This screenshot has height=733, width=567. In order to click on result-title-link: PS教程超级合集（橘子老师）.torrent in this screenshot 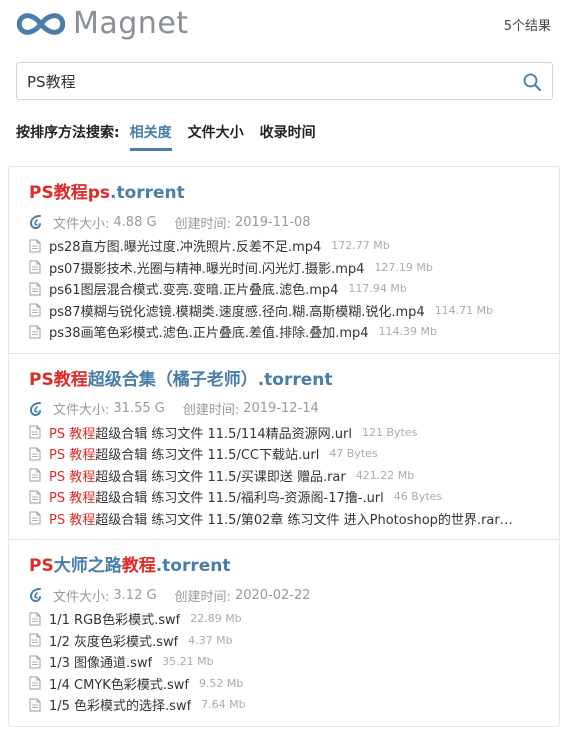, I will do `click(284, 380)`.